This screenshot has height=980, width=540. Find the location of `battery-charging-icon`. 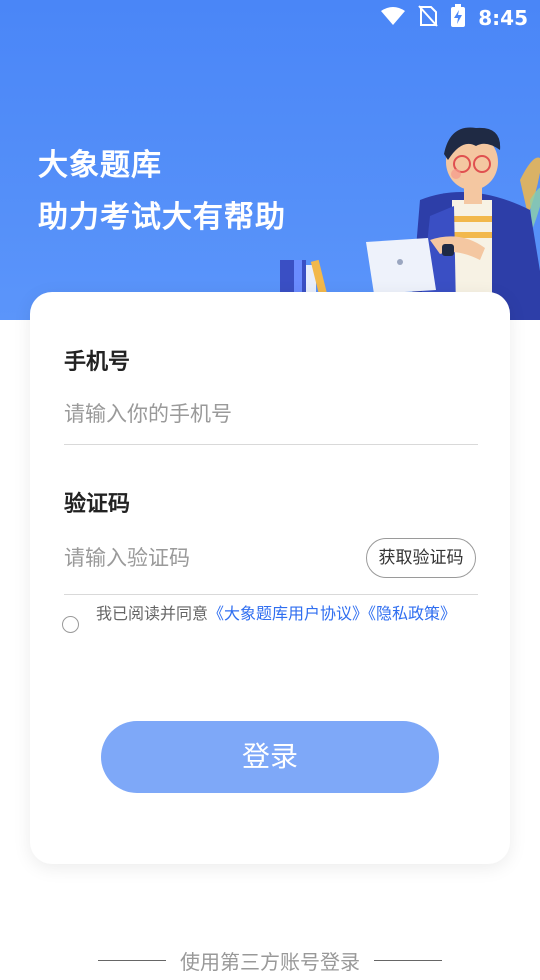

battery-charging-icon is located at coordinates (458, 18).